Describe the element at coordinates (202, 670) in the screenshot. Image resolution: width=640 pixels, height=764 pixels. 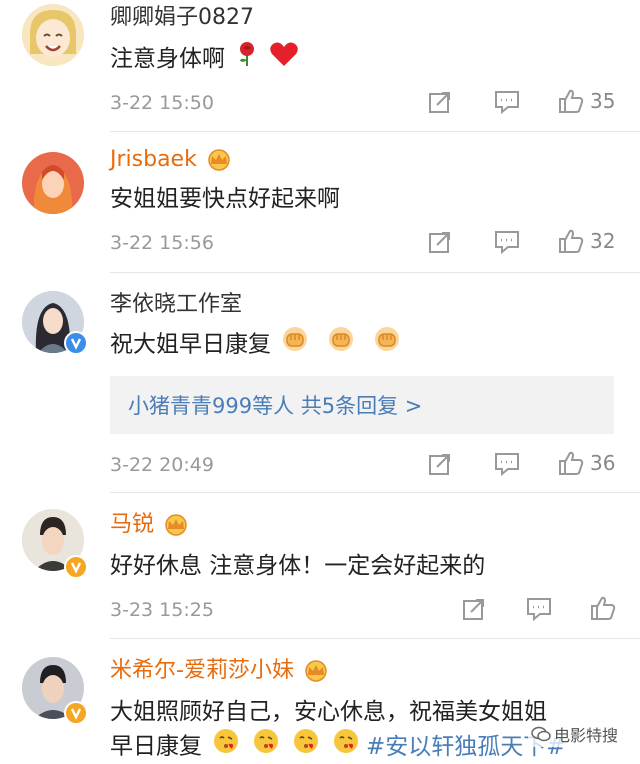
I see `username-text: 米希尔-爱莉莎小妹` at that location.